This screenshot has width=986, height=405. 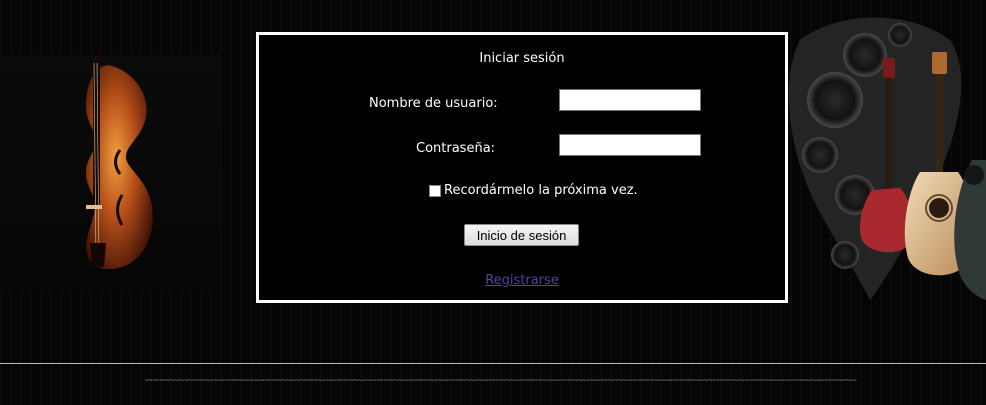 I want to click on remember-row: Recordármelo la próxima vez., so click(x=533, y=190).